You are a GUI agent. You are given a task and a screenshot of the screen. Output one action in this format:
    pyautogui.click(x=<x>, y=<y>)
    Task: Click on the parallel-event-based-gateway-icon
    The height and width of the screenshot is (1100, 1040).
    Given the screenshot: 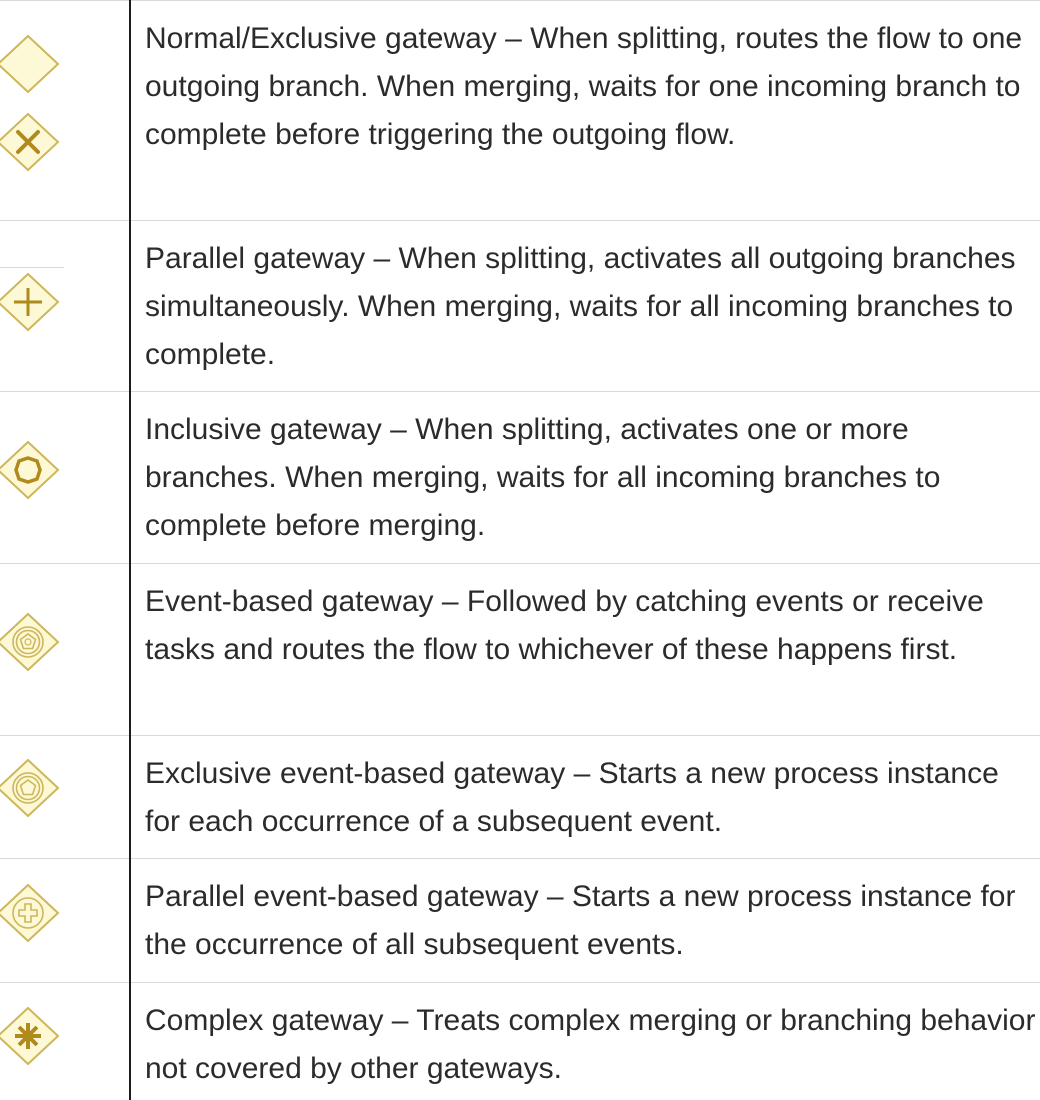 What is the action you would take?
    pyautogui.click(x=30, y=913)
    